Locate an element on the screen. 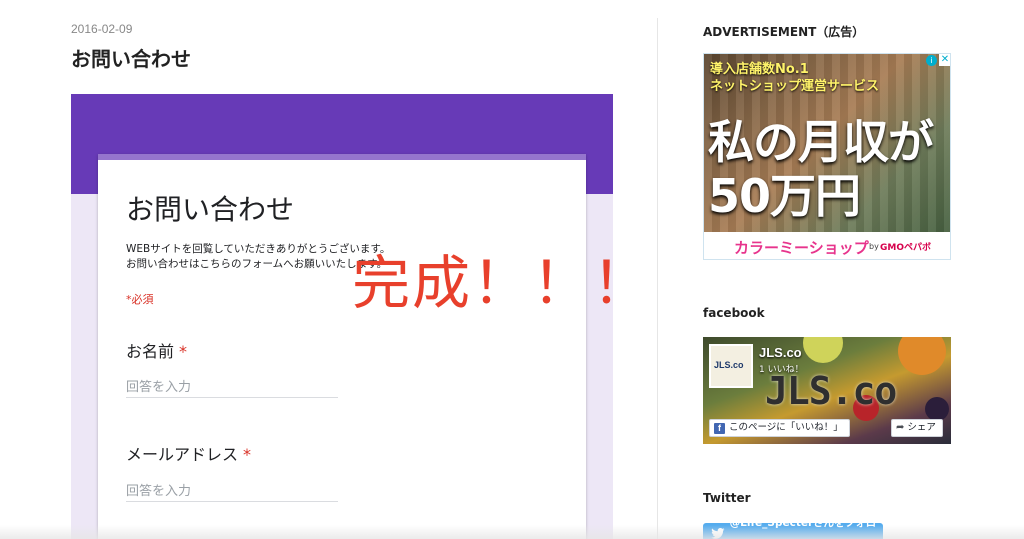 The image size is (1024, 539). facebook-heading: facebook is located at coordinates (734, 313).